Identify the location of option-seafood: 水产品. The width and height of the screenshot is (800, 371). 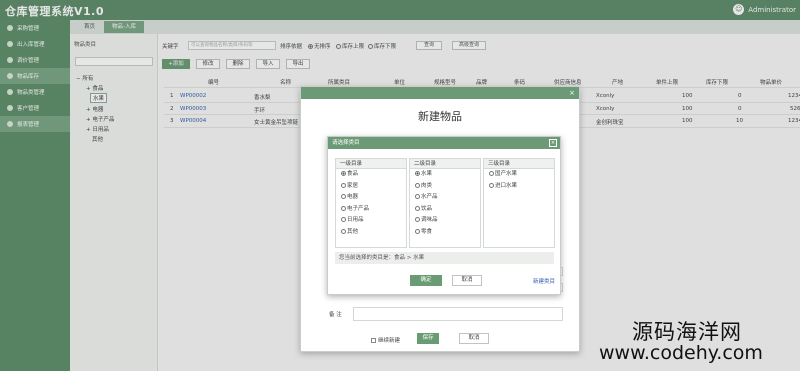
(445, 198).